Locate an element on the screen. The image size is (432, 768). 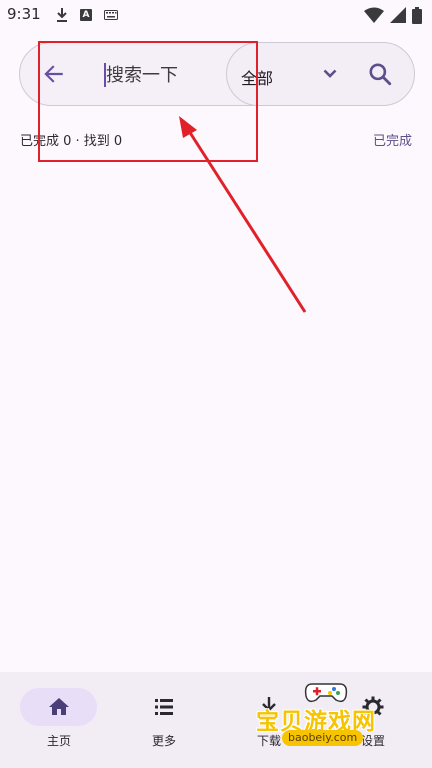
nav-item-more: 更多 is located at coordinates (159, 720).